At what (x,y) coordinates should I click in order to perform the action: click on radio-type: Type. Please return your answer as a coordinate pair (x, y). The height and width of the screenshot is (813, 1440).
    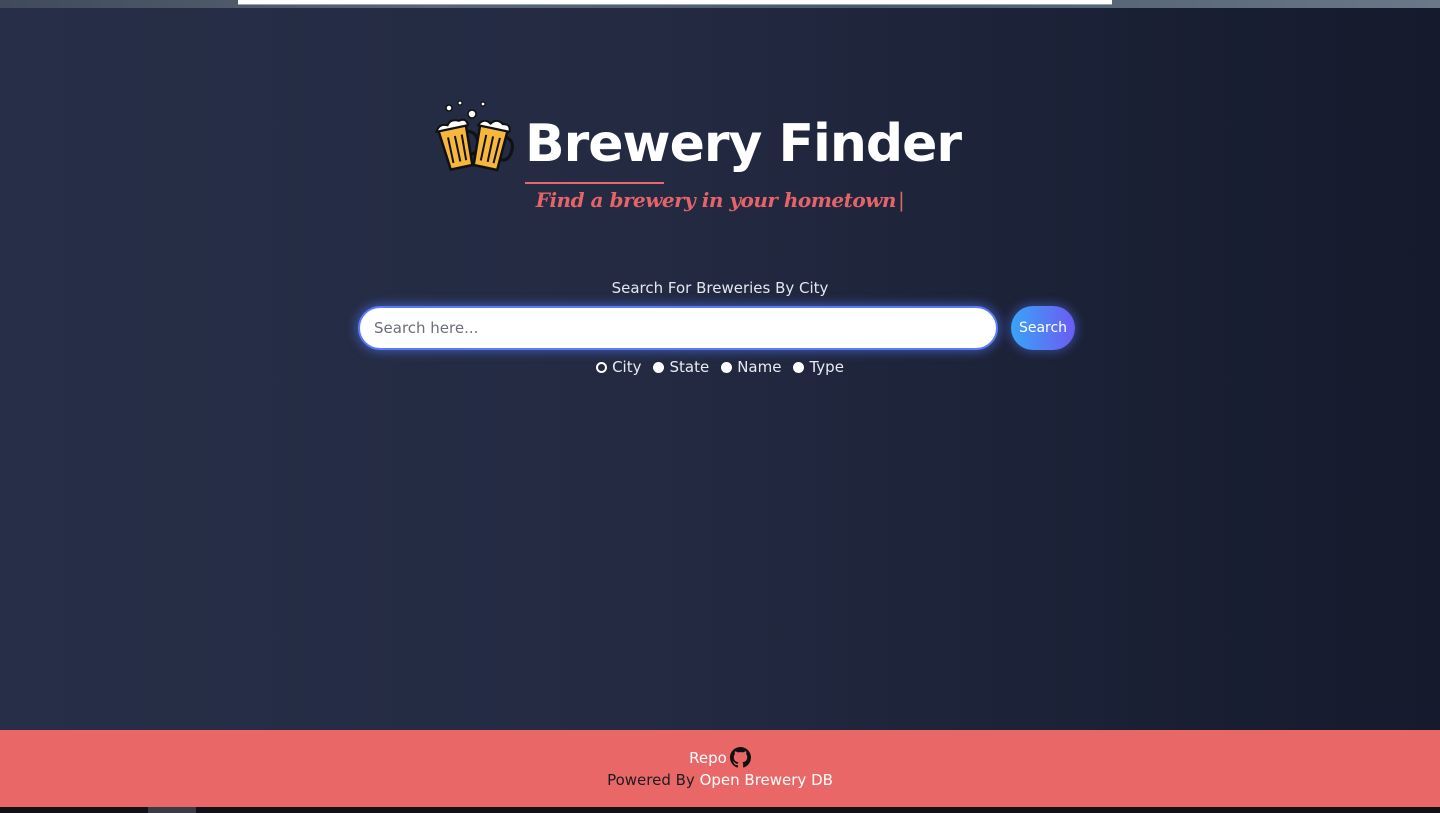
    Looking at the image, I should click on (818, 367).